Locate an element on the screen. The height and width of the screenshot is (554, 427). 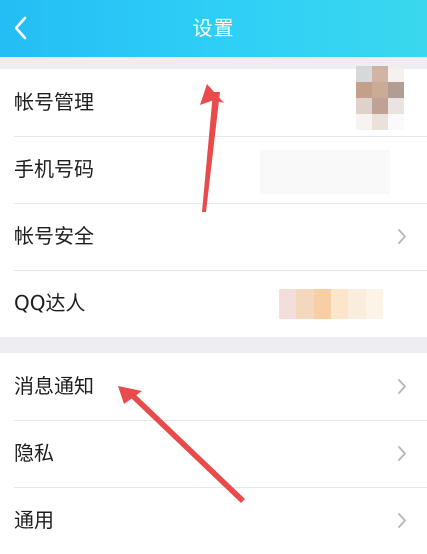
row-label: 通用 is located at coordinates (34, 520).